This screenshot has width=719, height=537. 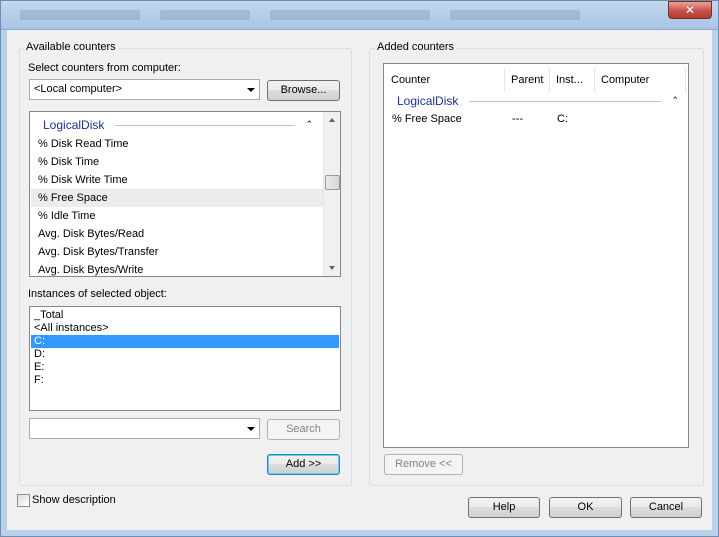 I want to click on scroll-down-icon, so click(x=332, y=268).